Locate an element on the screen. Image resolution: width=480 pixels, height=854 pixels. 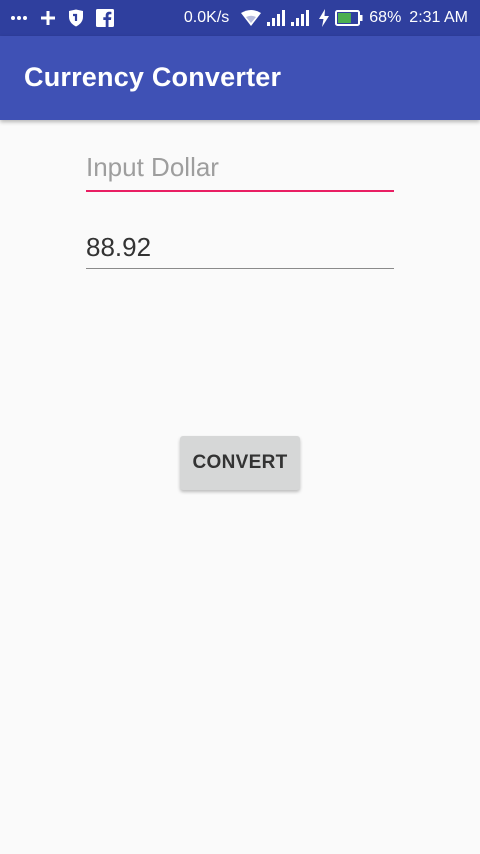
charging-icon is located at coordinates (324, 18).